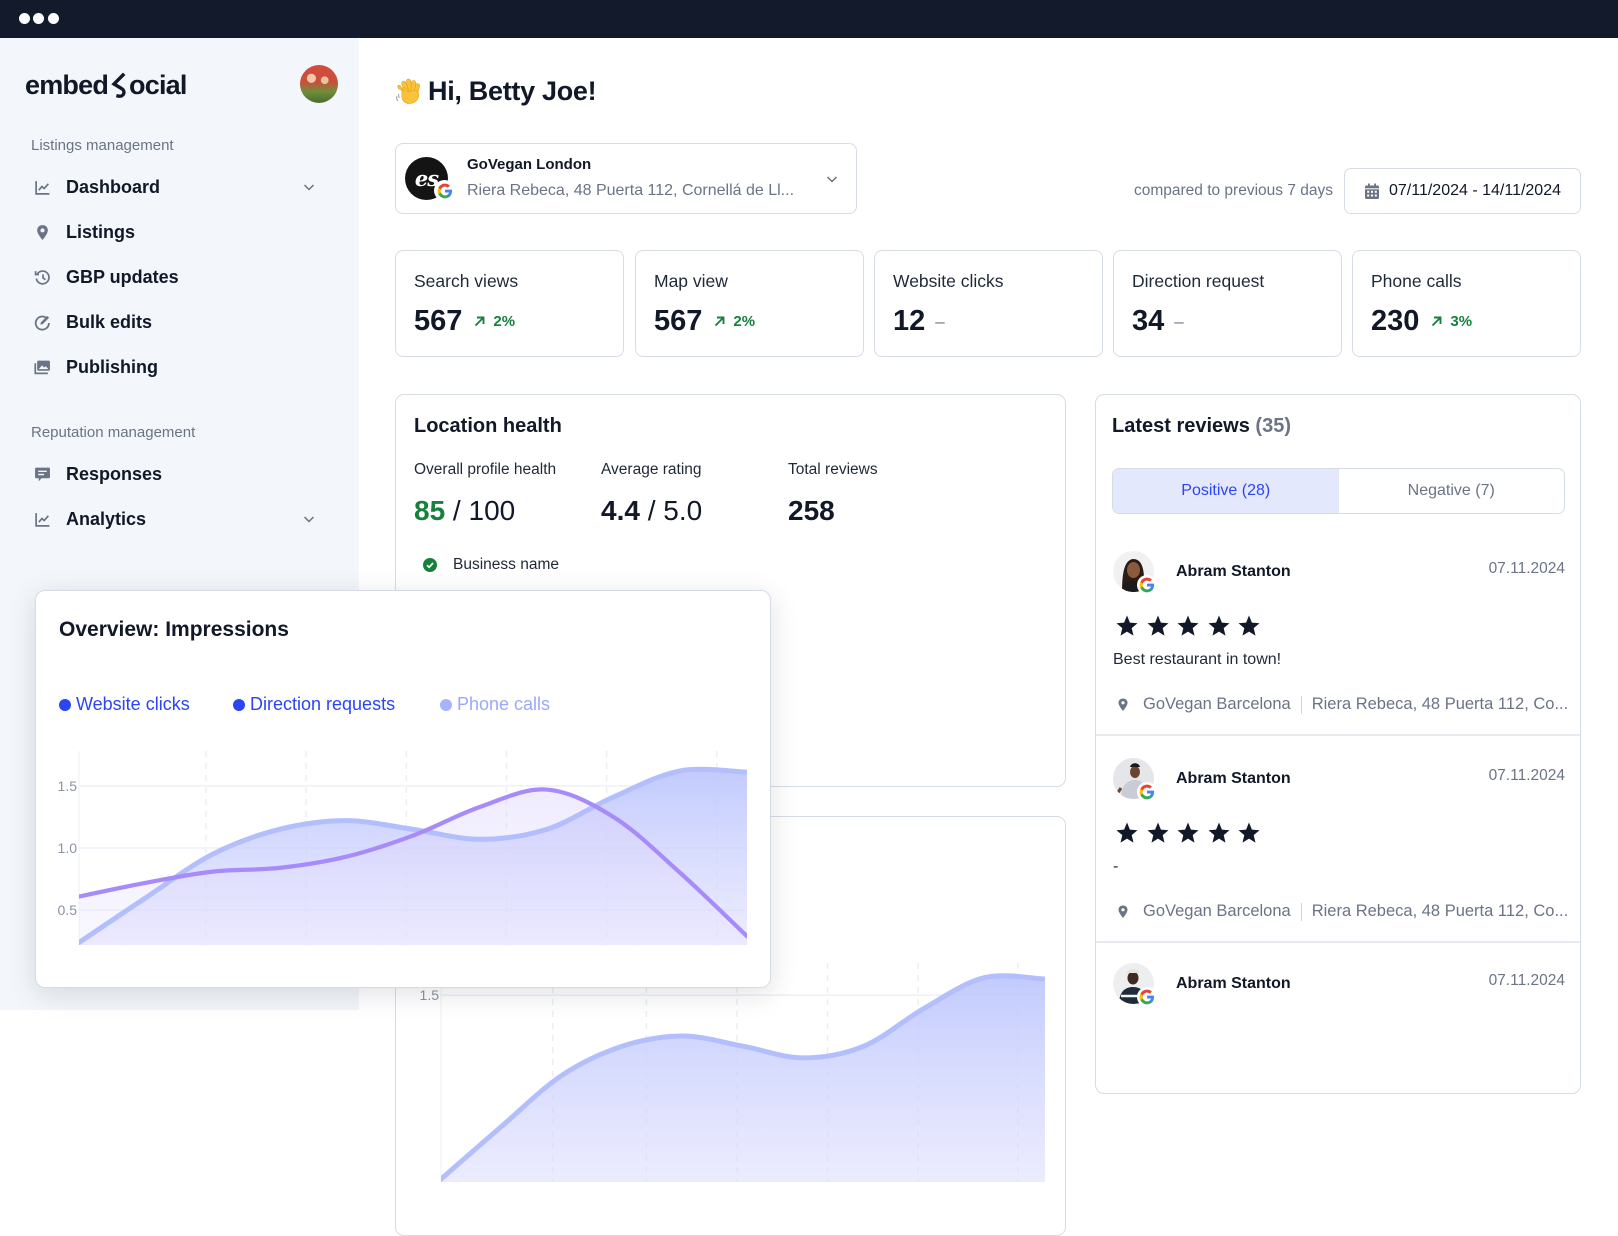  What do you see at coordinates (114, 474) in the screenshot?
I see `sidebar-item-label: Responses` at bounding box center [114, 474].